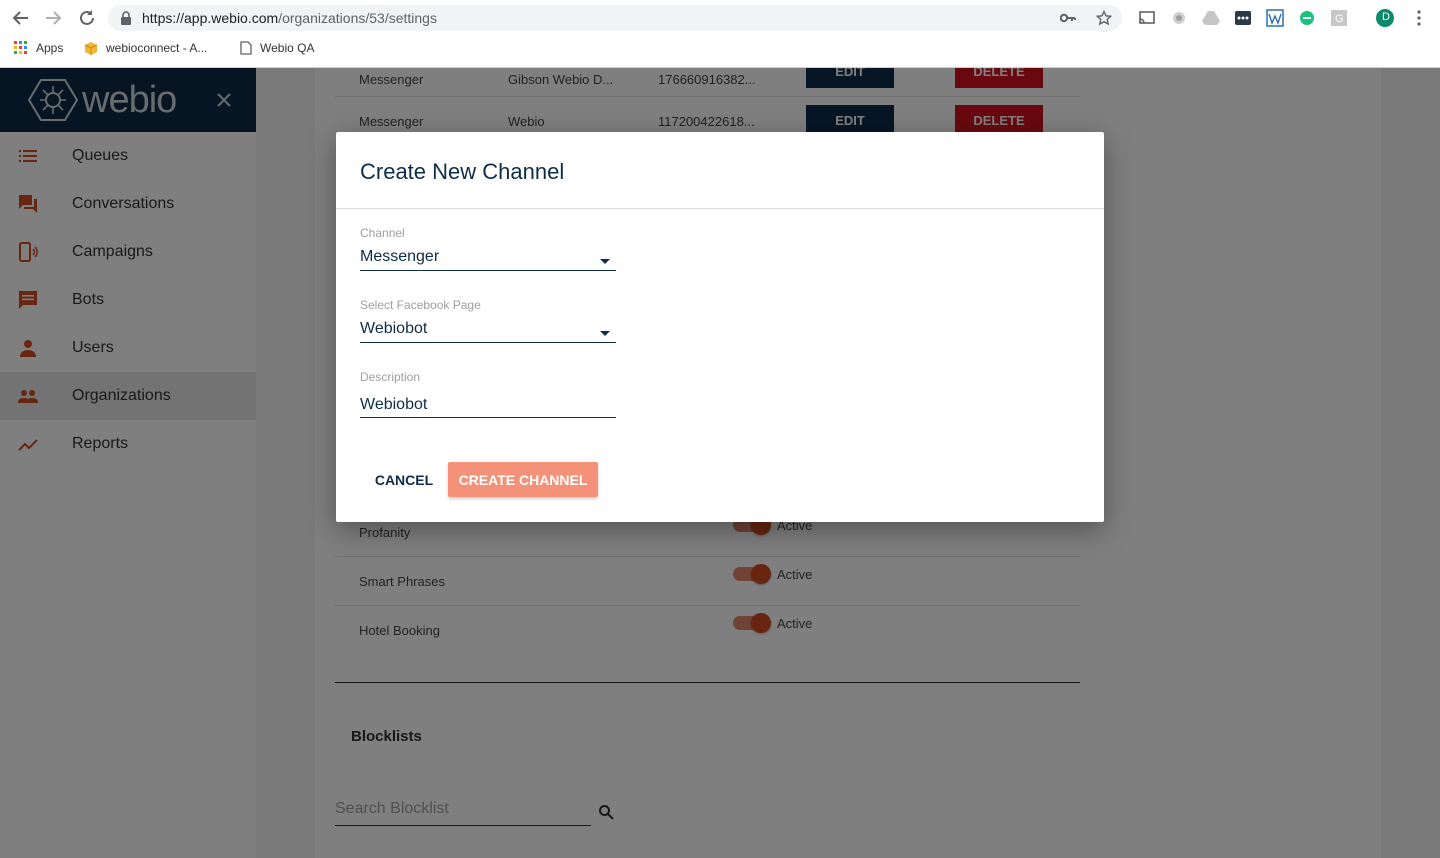 Image resolution: width=1440 pixels, height=858 pixels. Describe the element at coordinates (720, 50) in the screenshot. I see `bookmarks-bar: Apps webioconnect - A... Webio QA` at that location.